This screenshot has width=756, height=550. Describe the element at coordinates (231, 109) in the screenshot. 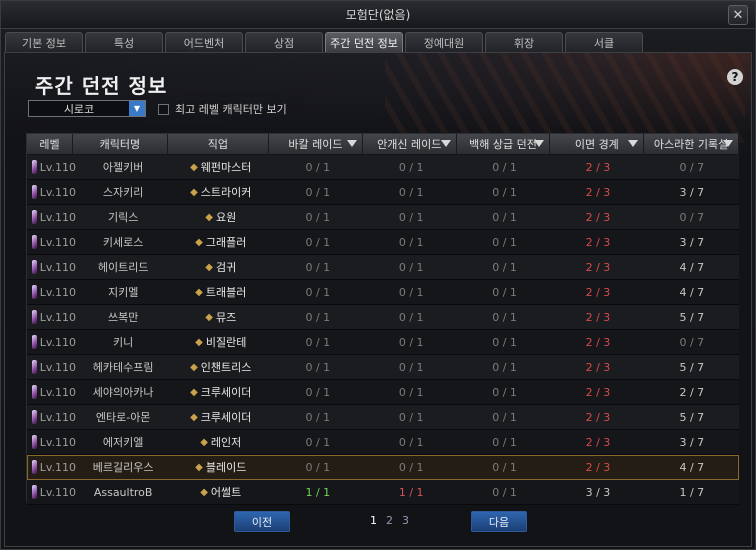

I see `top-level-checkbox-label: 최고 레벨 캐릭터만 보기` at that location.